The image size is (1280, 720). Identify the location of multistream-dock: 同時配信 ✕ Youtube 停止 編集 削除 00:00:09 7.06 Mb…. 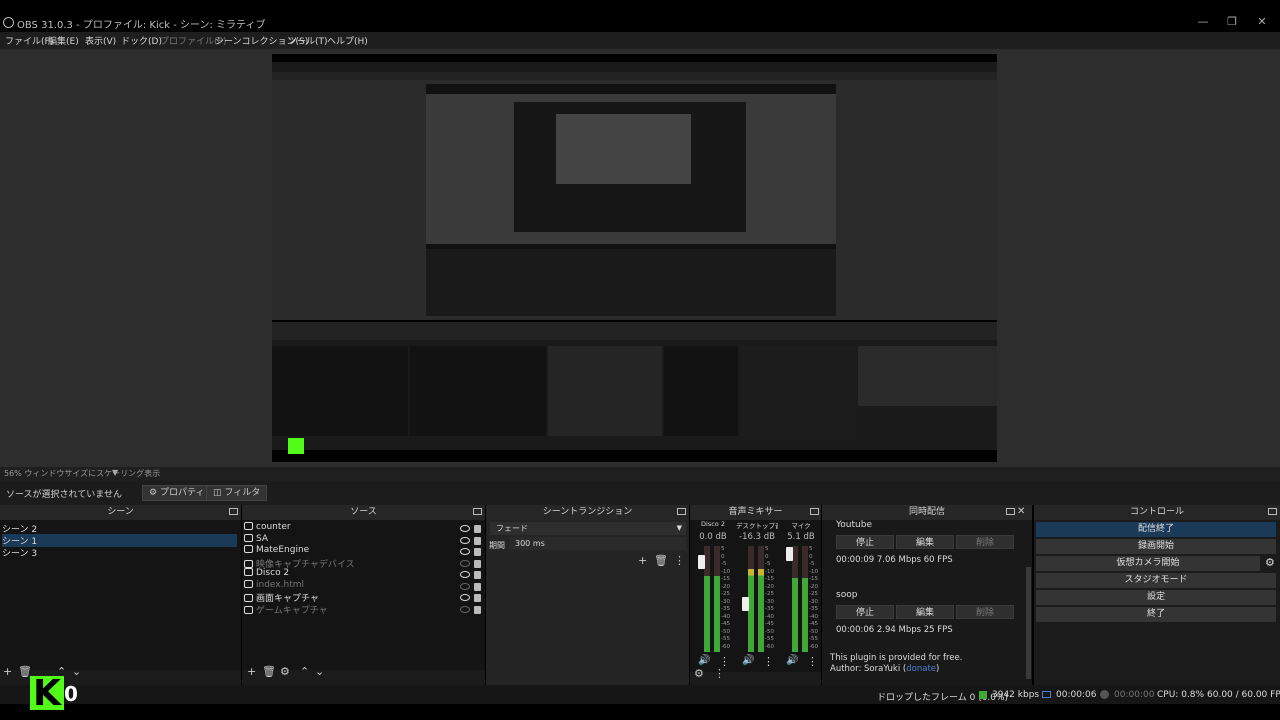
(927, 595).